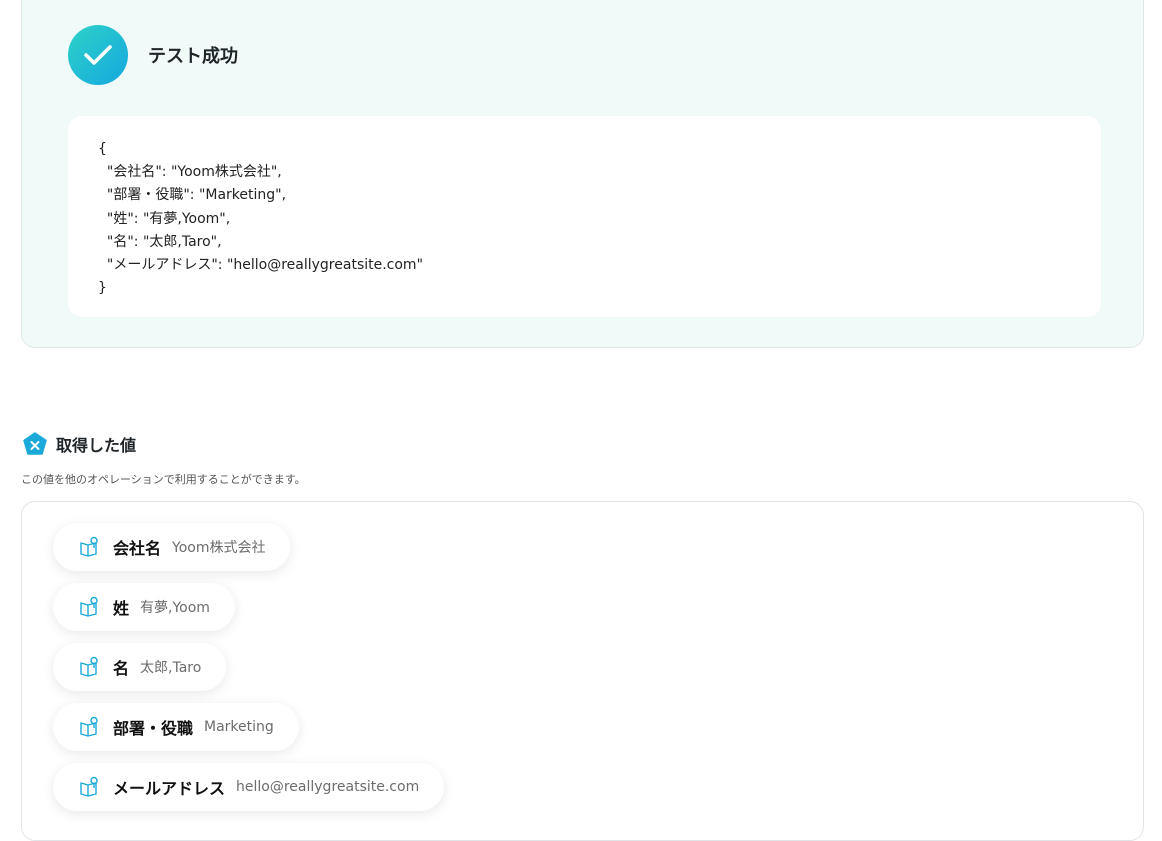 The height and width of the screenshot is (841, 1162). I want to click on json-line: "名": "太郎,Taro",, so click(160, 241).